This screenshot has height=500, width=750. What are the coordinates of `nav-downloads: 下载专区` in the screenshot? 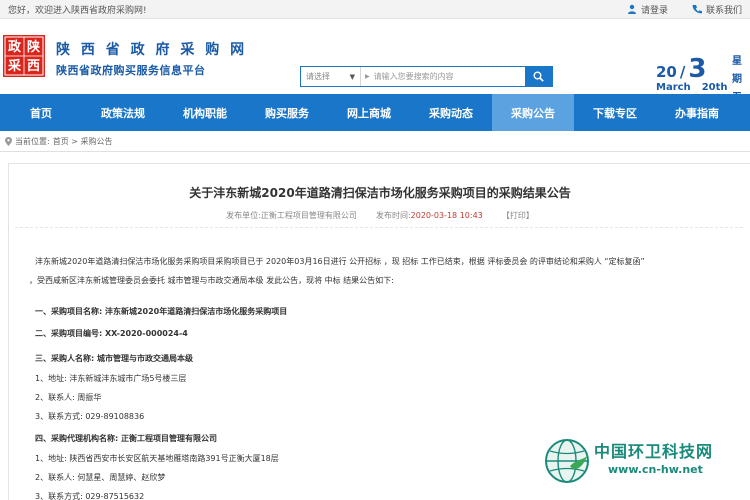 It's located at (615, 112).